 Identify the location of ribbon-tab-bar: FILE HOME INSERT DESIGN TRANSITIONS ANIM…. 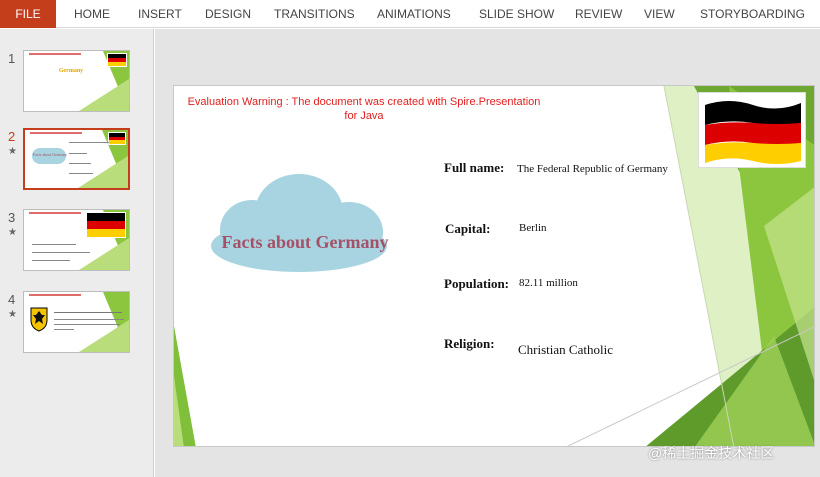
(410, 14).